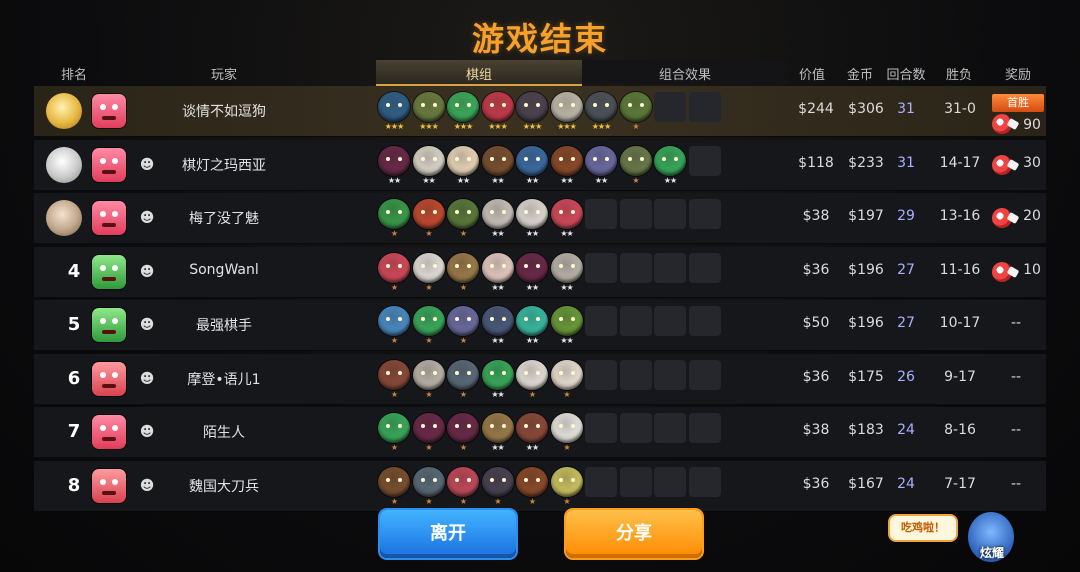  I want to click on page-title: 游戏结束, so click(539, 39).